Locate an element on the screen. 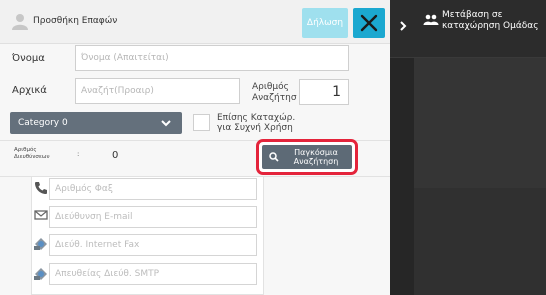 This screenshot has height=295, width=546. fax-icon is located at coordinates (41, 188).